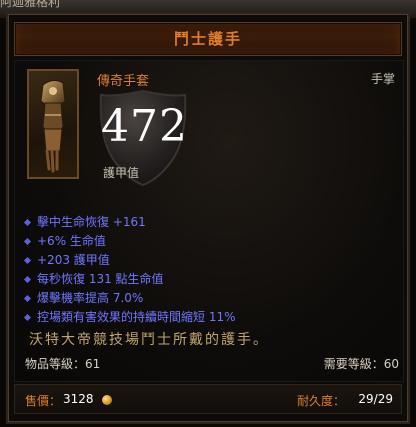 The image size is (416, 427). What do you see at coordinates (107, 400) in the screenshot?
I see `gold-coin-icon` at bounding box center [107, 400].